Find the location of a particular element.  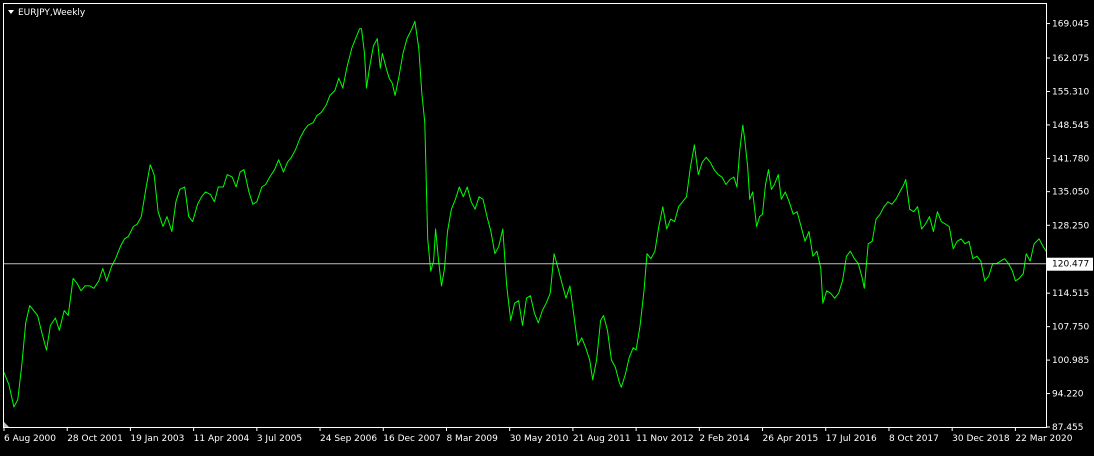

current-price-label: 120.477 is located at coordinates (1070, 265).